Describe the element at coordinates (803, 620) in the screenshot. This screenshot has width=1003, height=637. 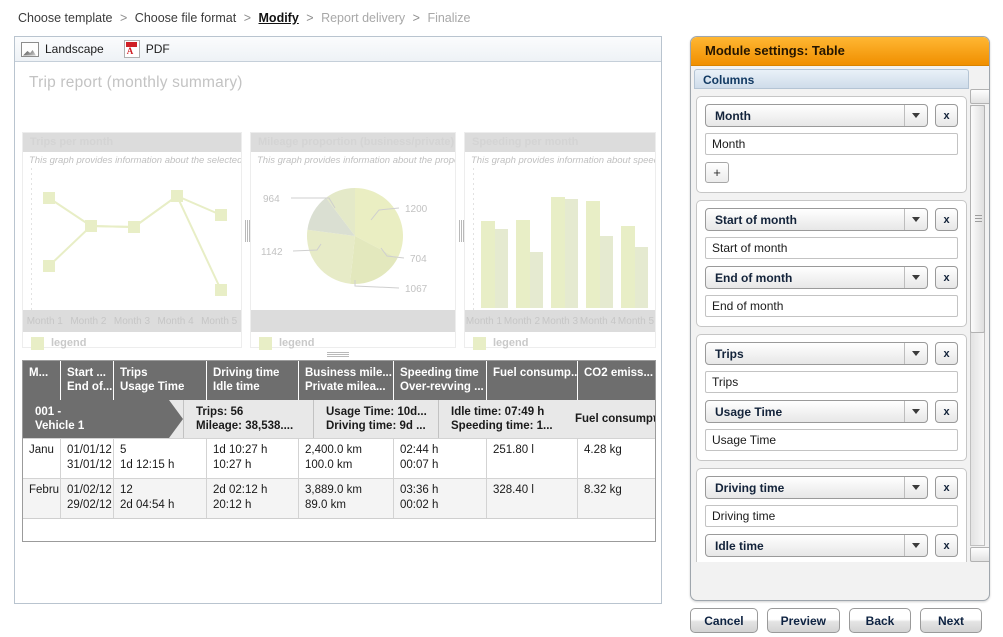
I see `preview-button: Preview` at that location.